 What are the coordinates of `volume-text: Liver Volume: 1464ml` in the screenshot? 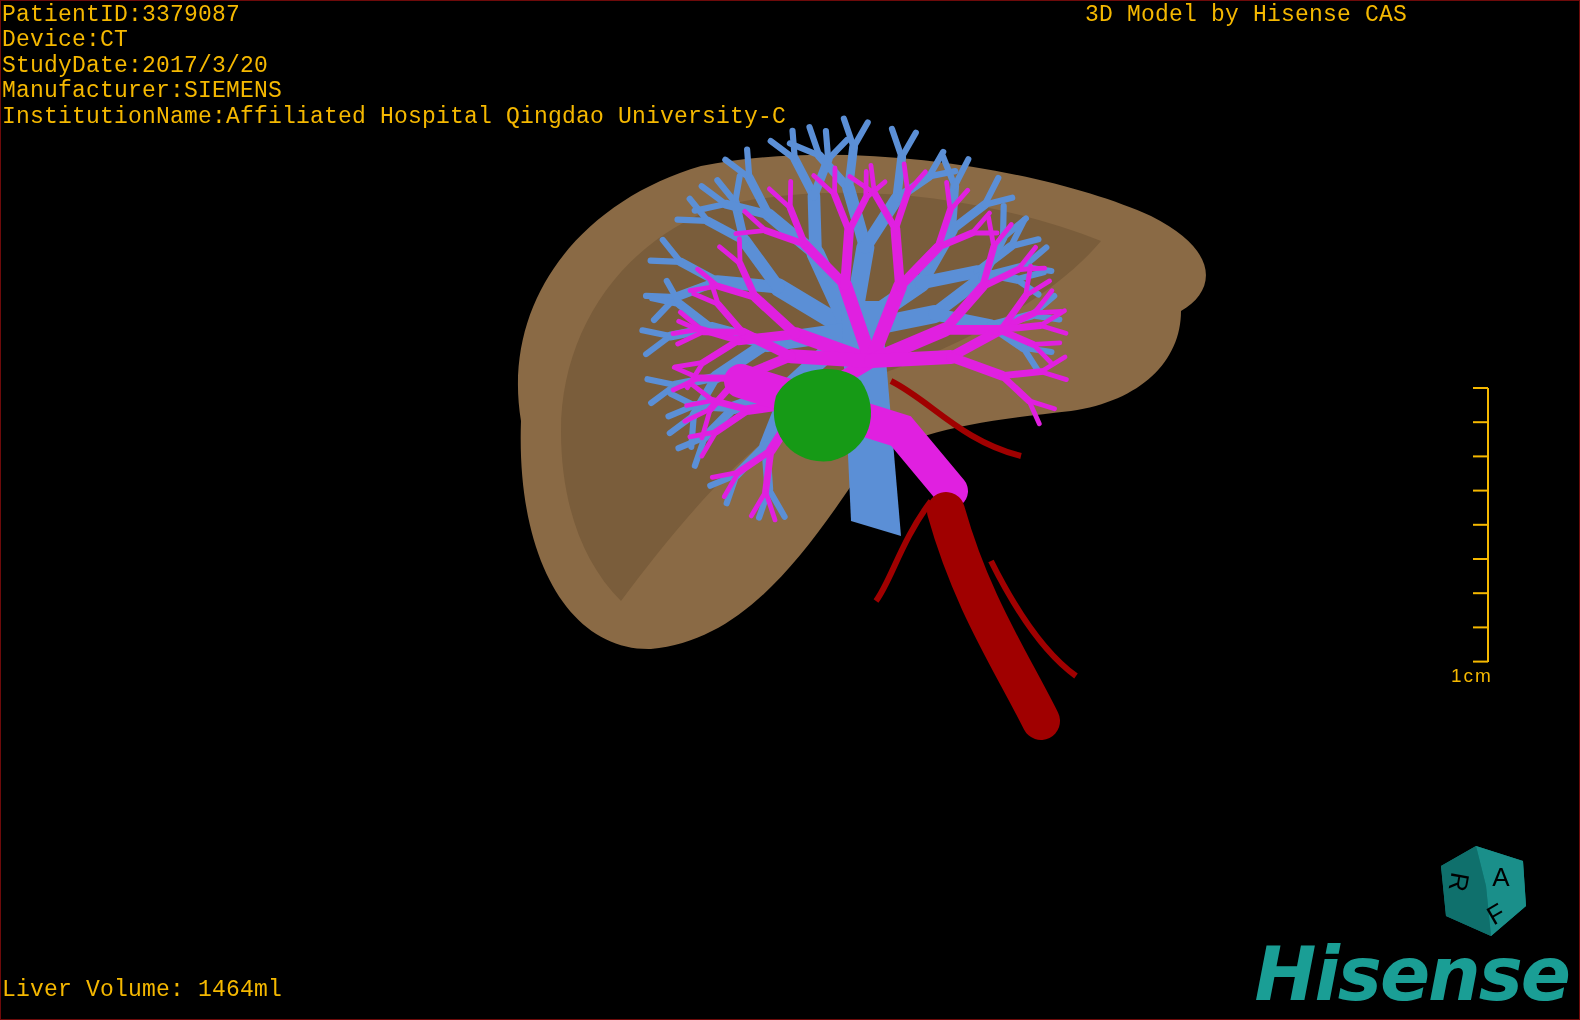 It's located at (142, 990).